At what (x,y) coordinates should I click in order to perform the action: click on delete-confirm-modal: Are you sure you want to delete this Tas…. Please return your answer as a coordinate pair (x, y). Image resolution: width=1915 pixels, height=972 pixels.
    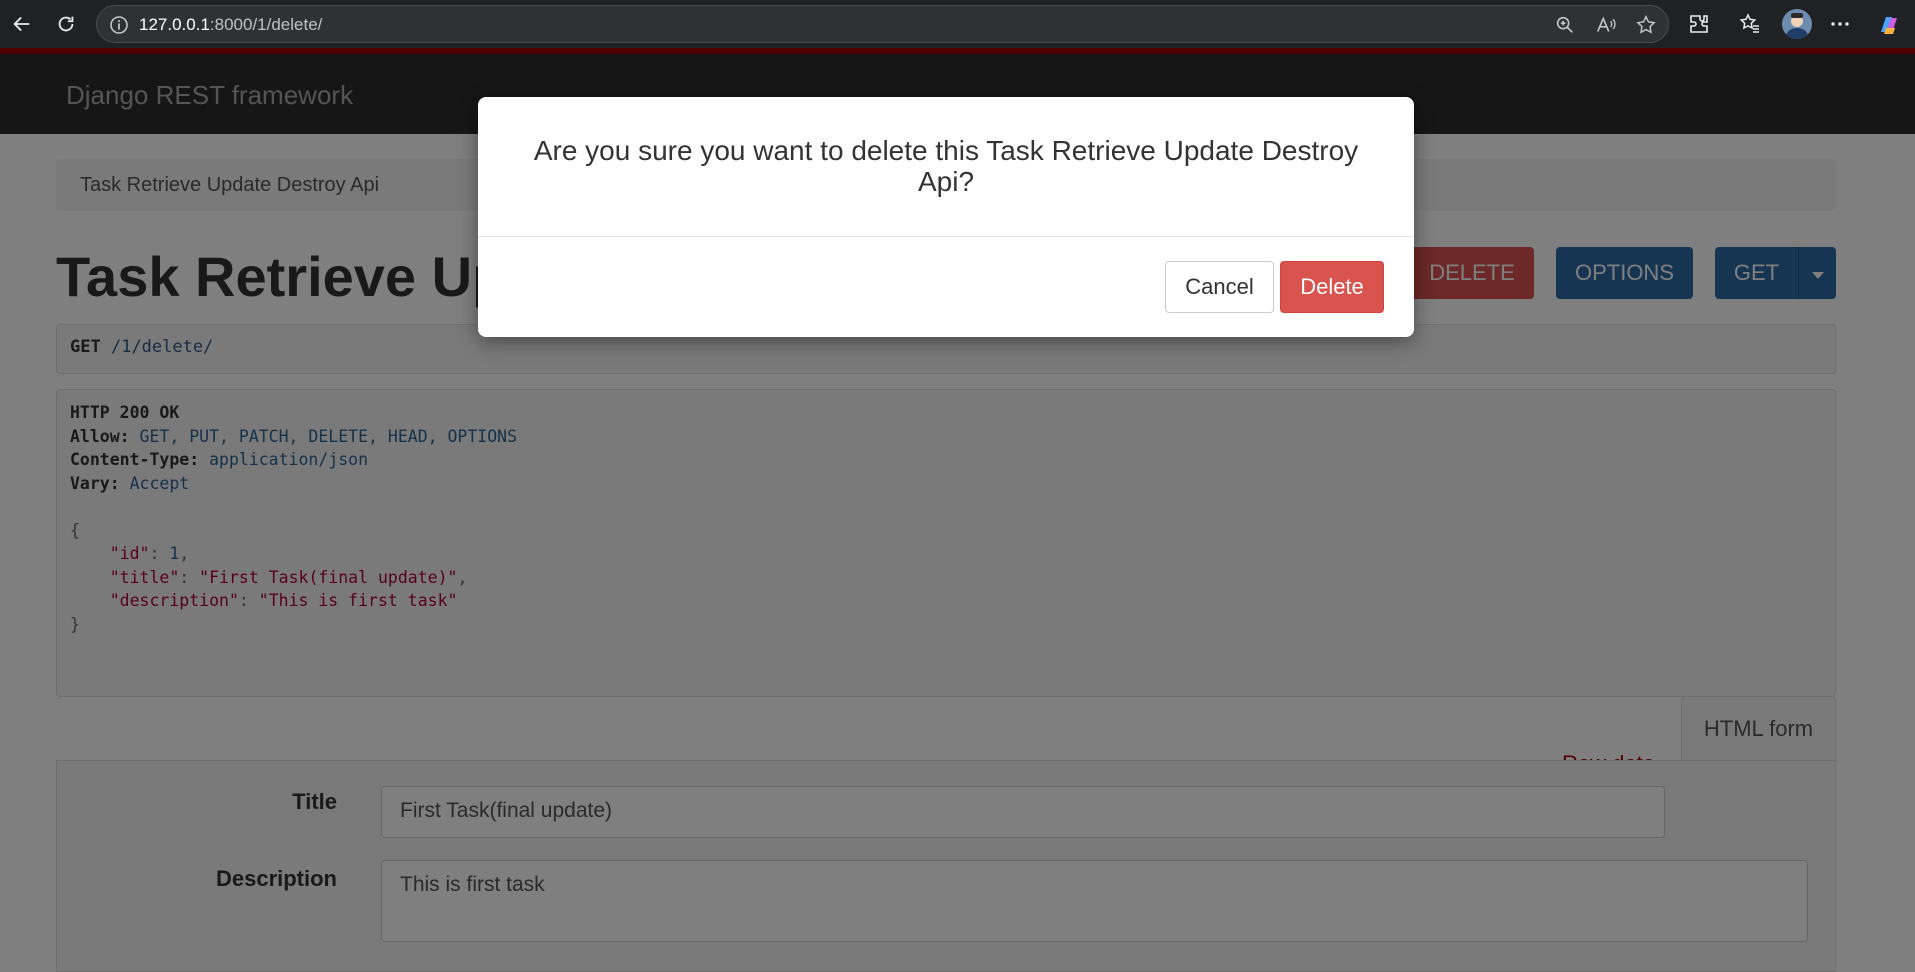
    Looking at the image, I should click on (946, 217).